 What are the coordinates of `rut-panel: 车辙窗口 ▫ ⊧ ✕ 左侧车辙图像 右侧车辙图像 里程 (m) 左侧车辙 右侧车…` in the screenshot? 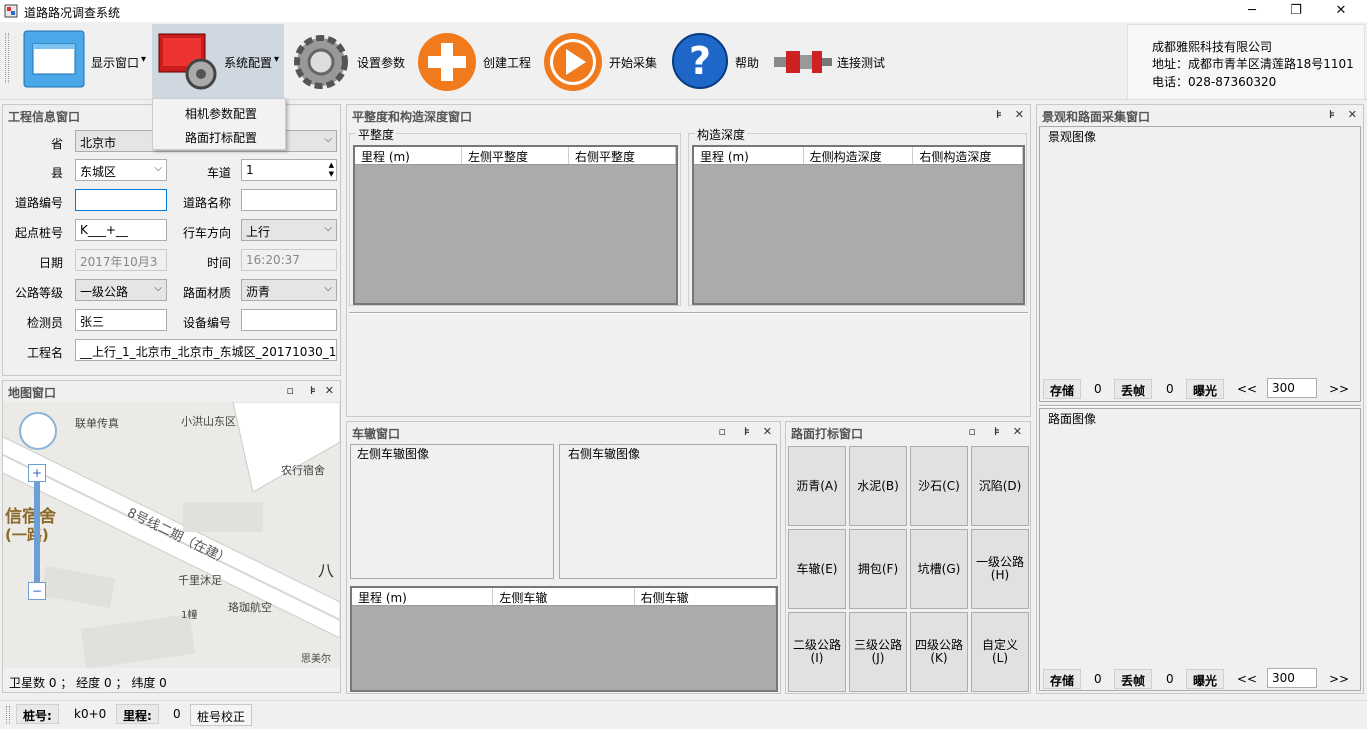 It's located at (563, 557).